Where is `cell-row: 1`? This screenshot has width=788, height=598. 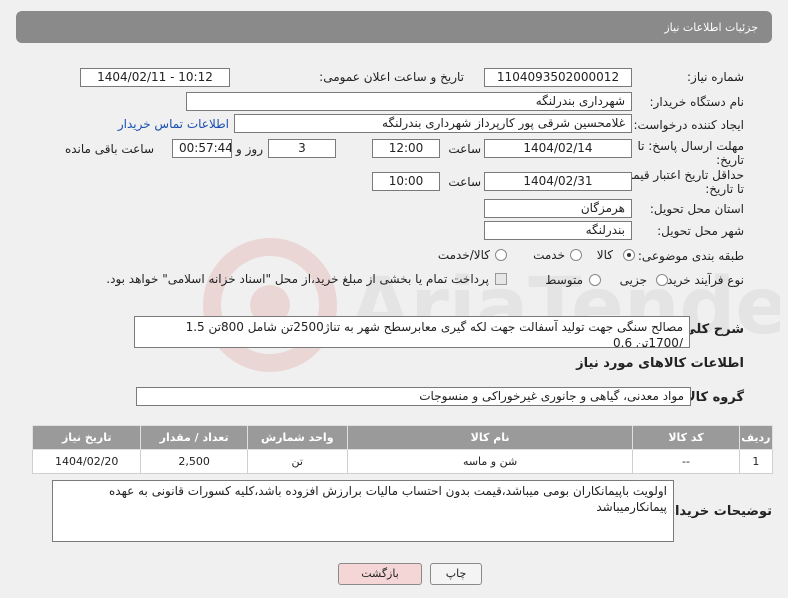
cell-row: 1 is located at coordinates (756, 461).